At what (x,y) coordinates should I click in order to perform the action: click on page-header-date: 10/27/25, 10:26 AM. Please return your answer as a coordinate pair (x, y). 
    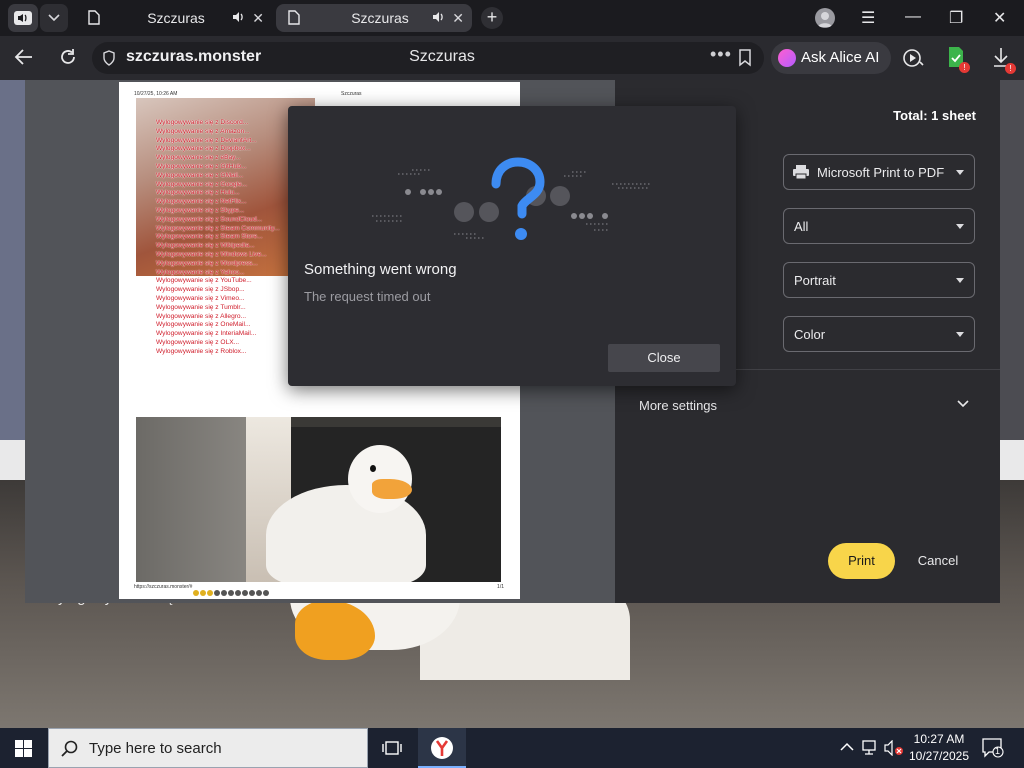
    Looking at the image, I should click on (156, 94).